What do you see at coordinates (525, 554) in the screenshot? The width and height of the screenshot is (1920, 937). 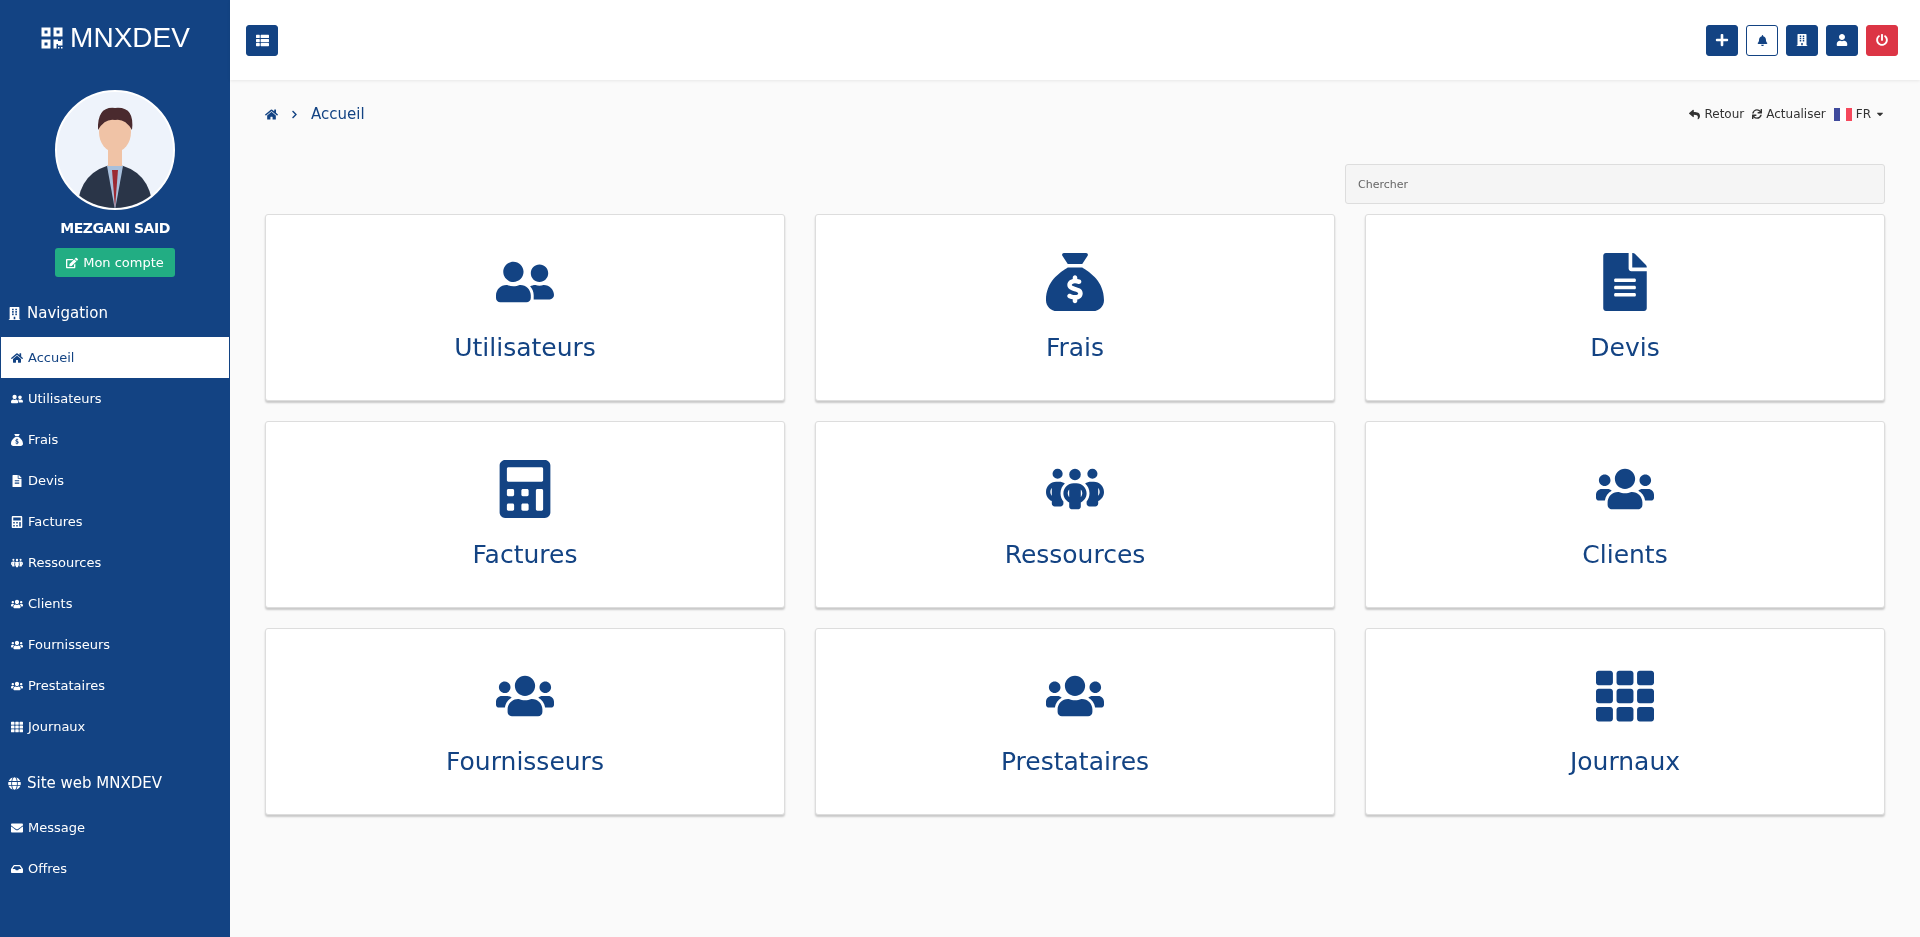 I see `card-title: Factures` at bounding box center [525, 554].